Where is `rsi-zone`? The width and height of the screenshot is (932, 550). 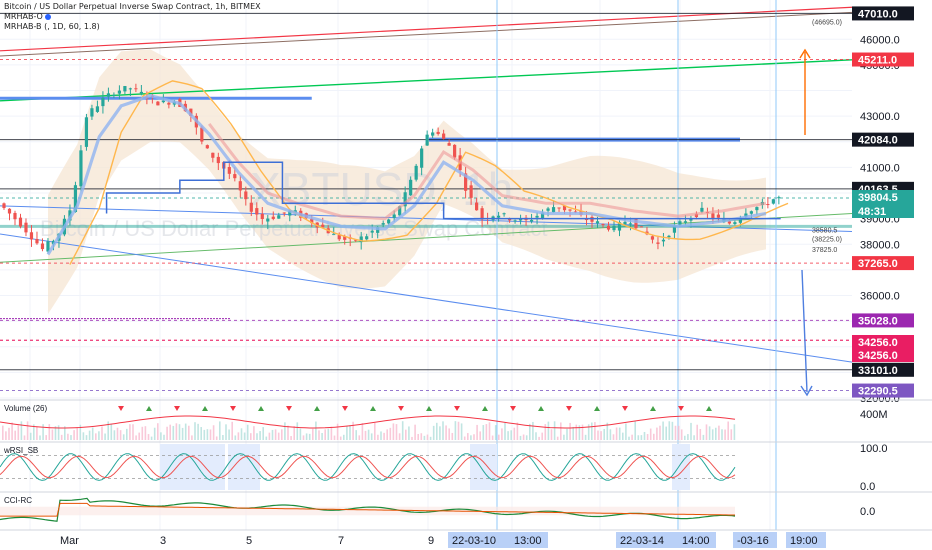
rsi-zone is located at coordinates (483, 467).